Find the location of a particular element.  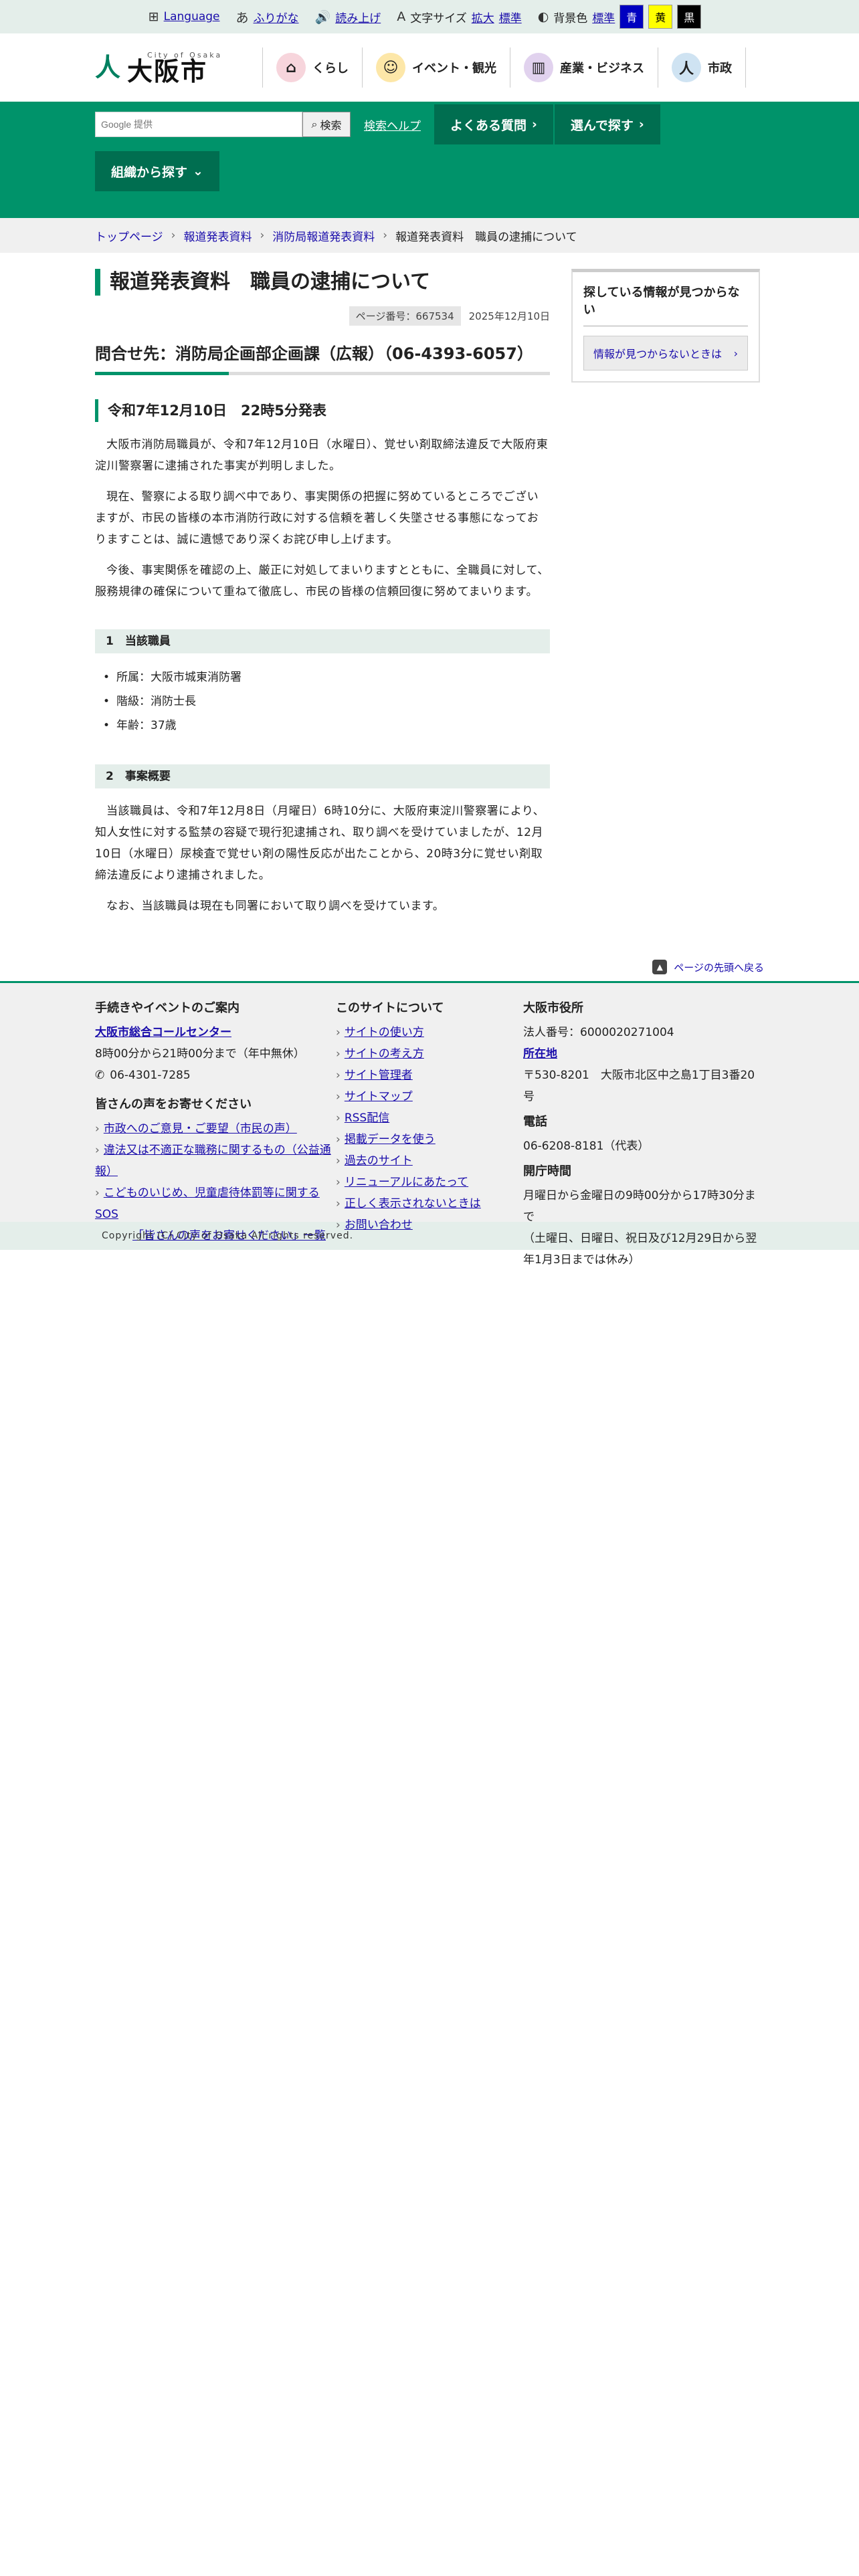

paragraph: なお、当該職員は現在も同署において取り調べを受けています。 is located at coordinates (275, 906).